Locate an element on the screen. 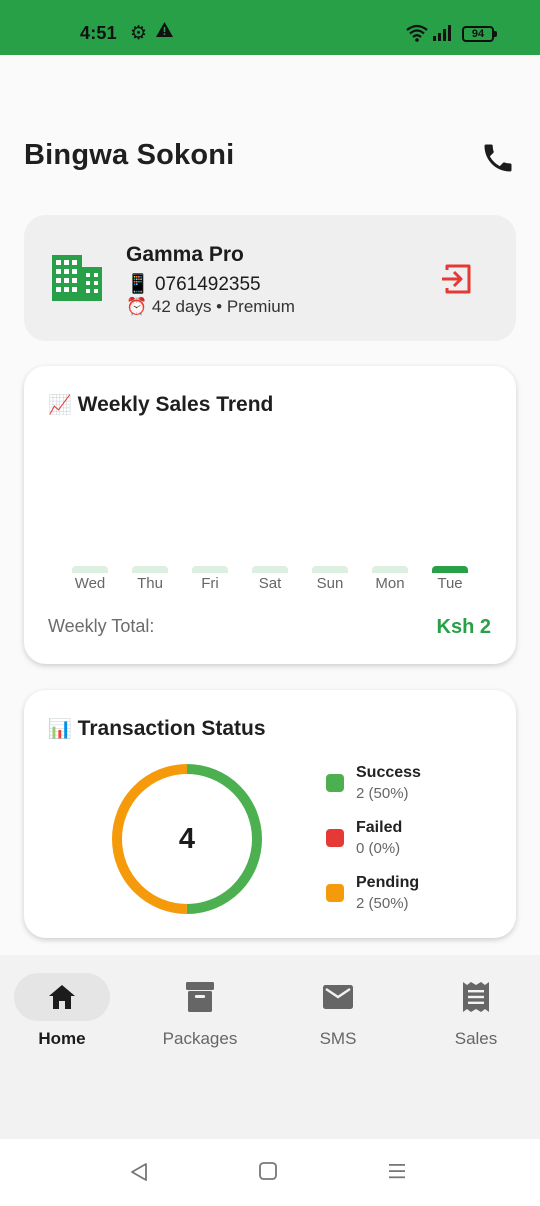 The height and width of the screenshot is (1206, 540). logout-button is located at coordinates (456, 279).